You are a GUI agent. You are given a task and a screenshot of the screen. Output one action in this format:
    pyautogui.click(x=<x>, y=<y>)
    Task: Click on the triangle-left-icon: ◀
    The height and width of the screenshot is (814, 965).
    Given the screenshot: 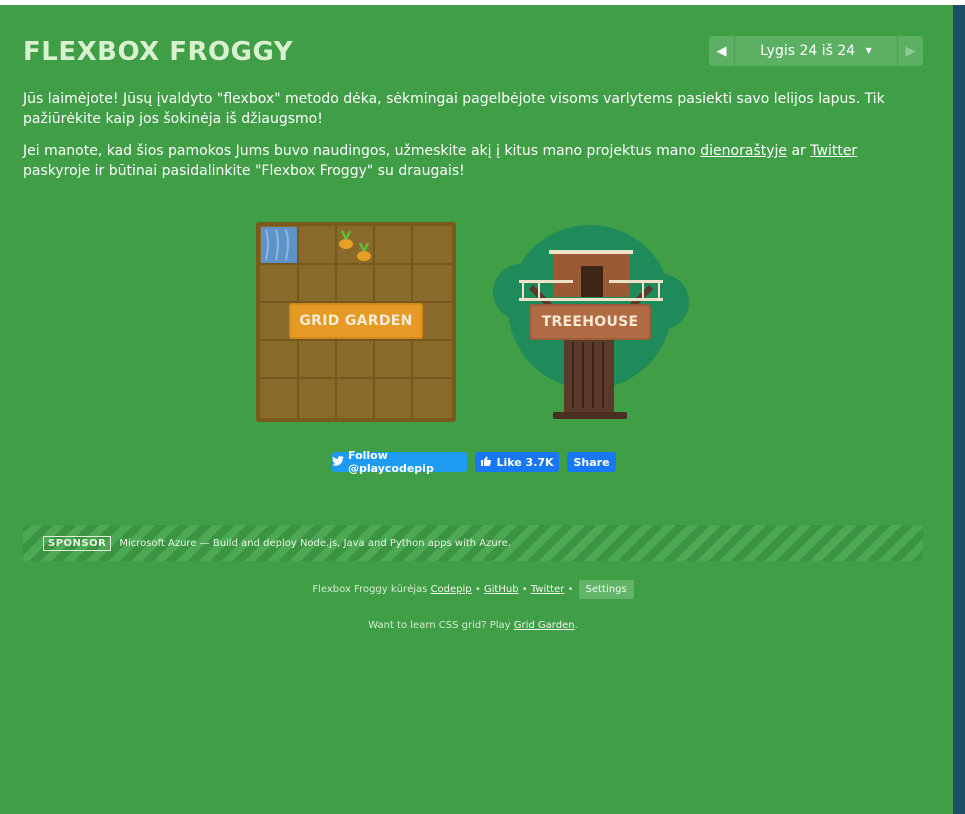 What is the action you would take?
    pyautogui.click(x=721, y=51)
    